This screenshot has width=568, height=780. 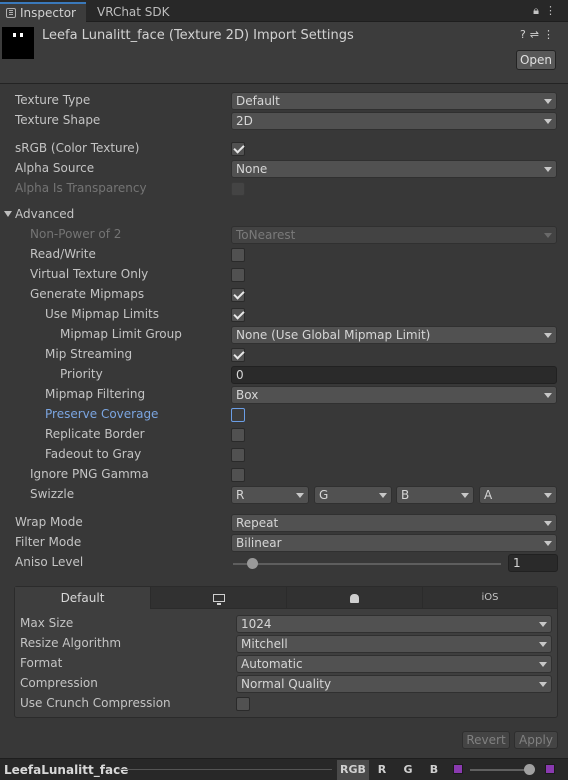 I want to click on non-power-of-2-label: Non-Power of 2, so click(x=76, y=234).